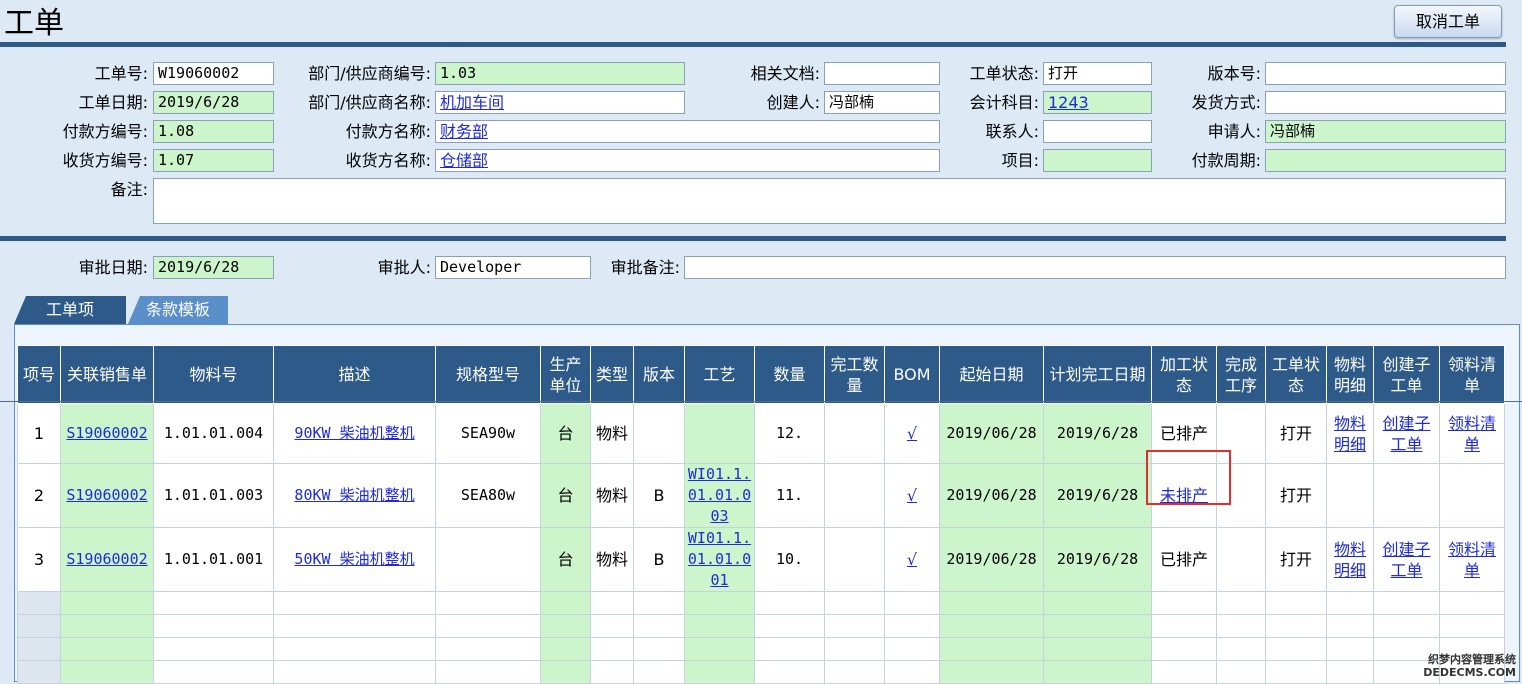 The image size is (1522, 684). What do you see at coordinates (121, 73) in the screenshot?
I see `order-no-label: 工单号:` at bounding box center [121, 73].